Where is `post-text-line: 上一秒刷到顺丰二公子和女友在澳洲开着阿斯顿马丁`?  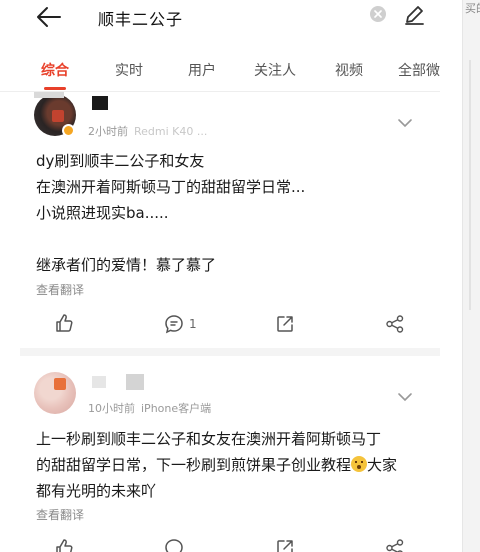 post-text-line: 上一秒刷到顺丰二公子和女友在澳洲开着阿斯顿马丁 is located at coordinates (209, 439).